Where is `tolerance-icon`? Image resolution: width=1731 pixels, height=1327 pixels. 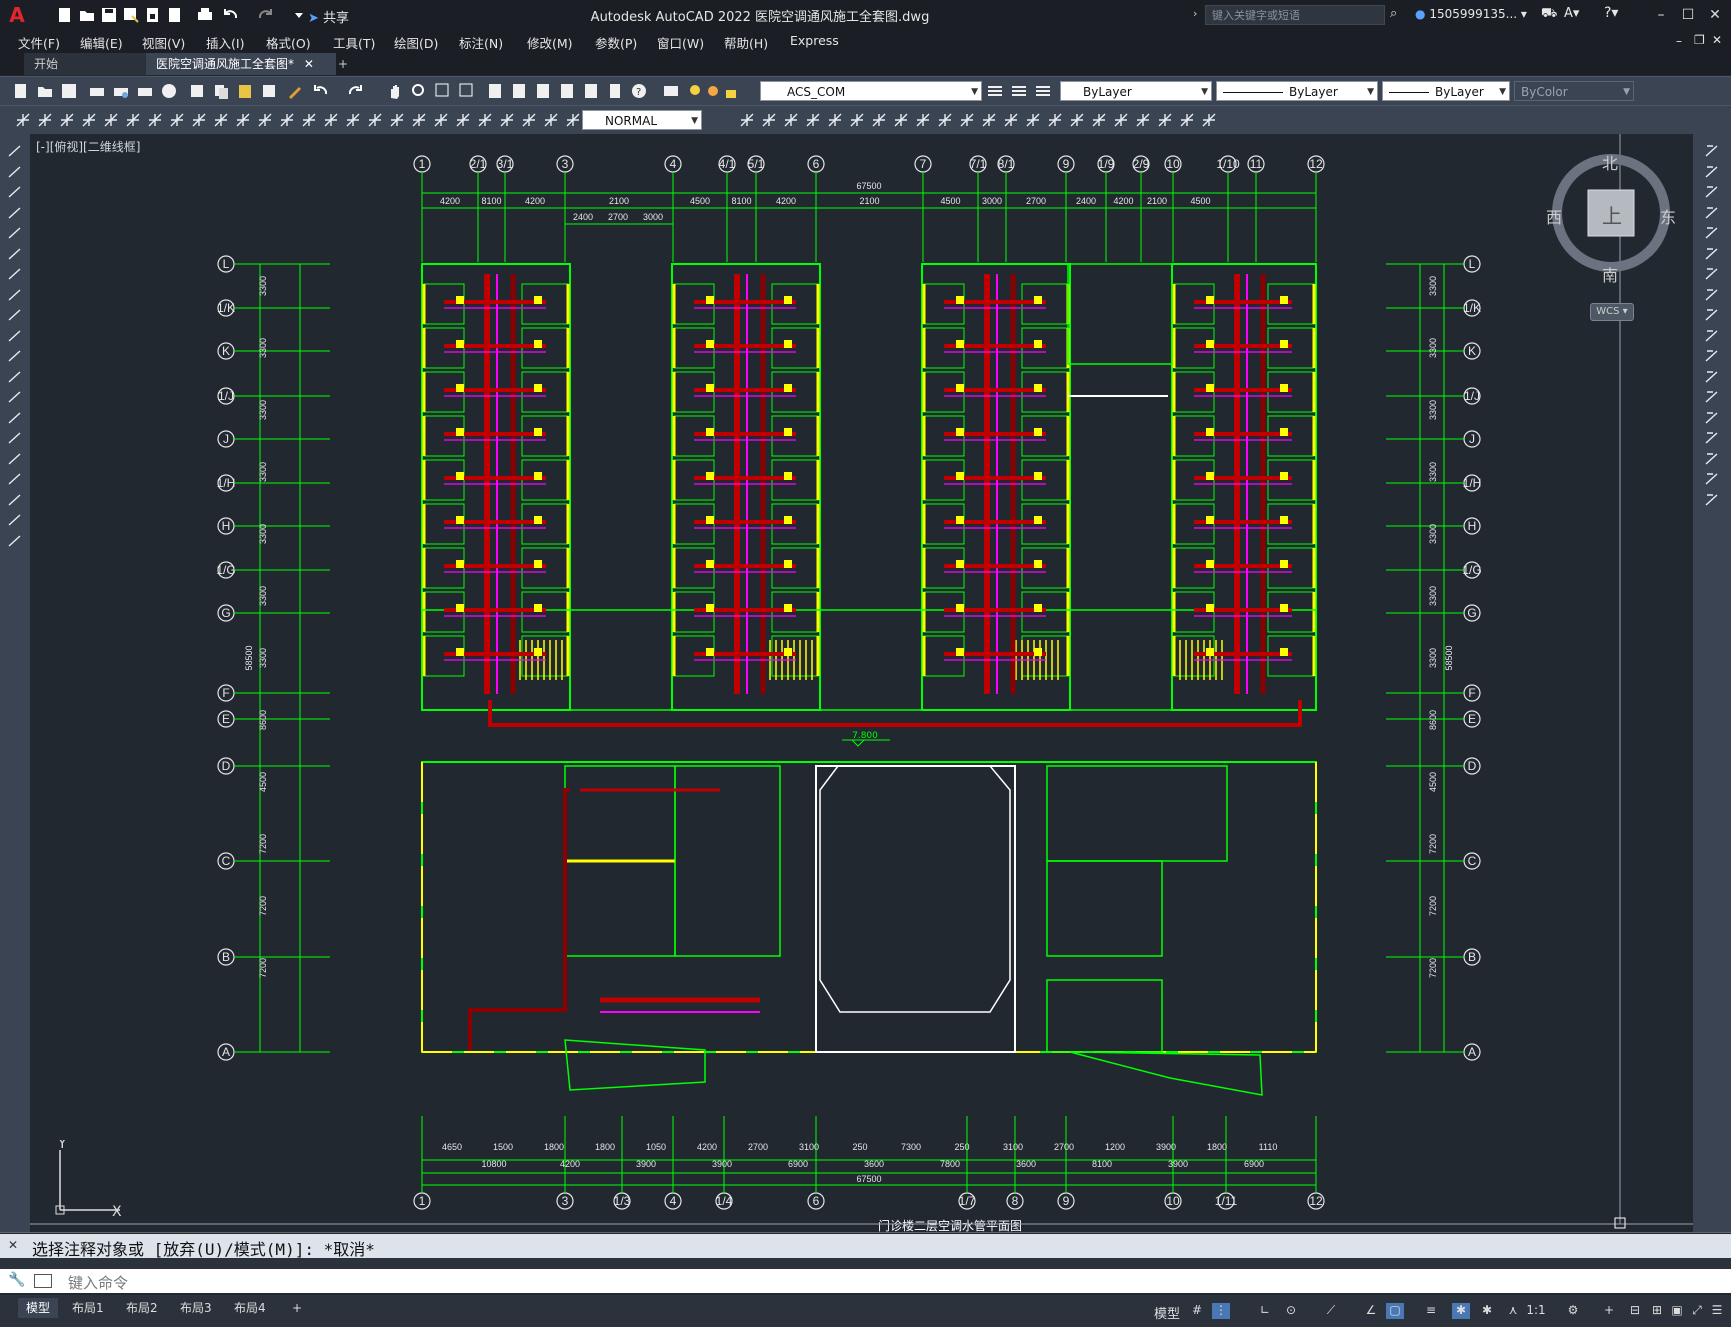
tolerance-icon is located at coordinates (353, 120).